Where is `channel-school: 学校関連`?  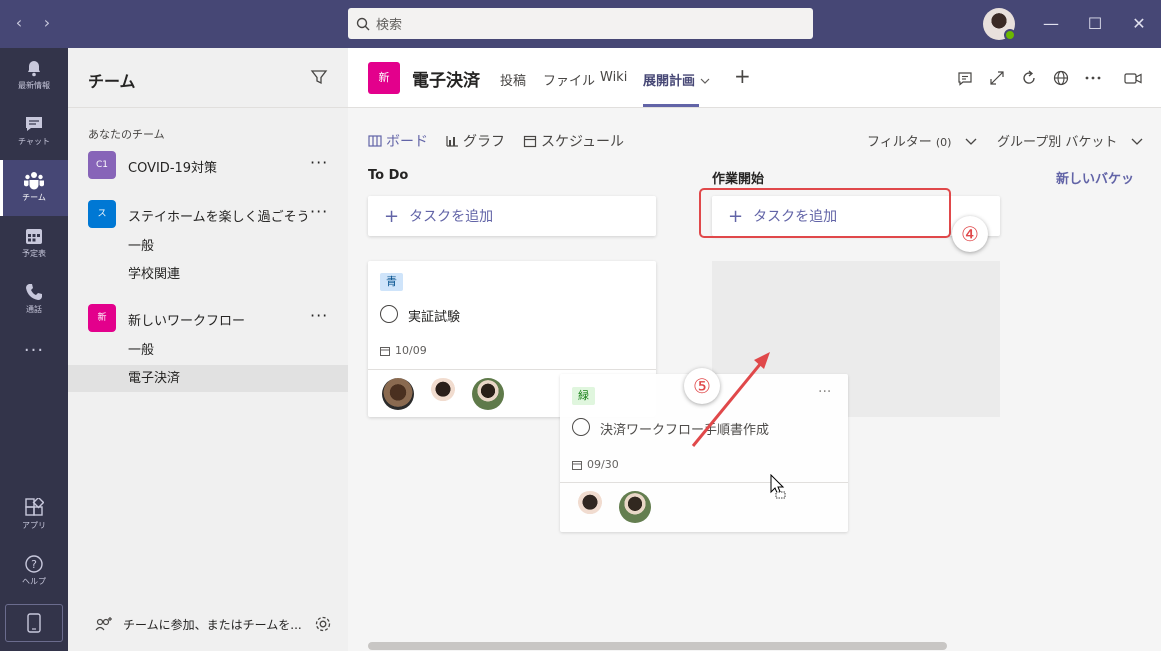
channel-school: 学校関連 is located at coordinates (208, 274).